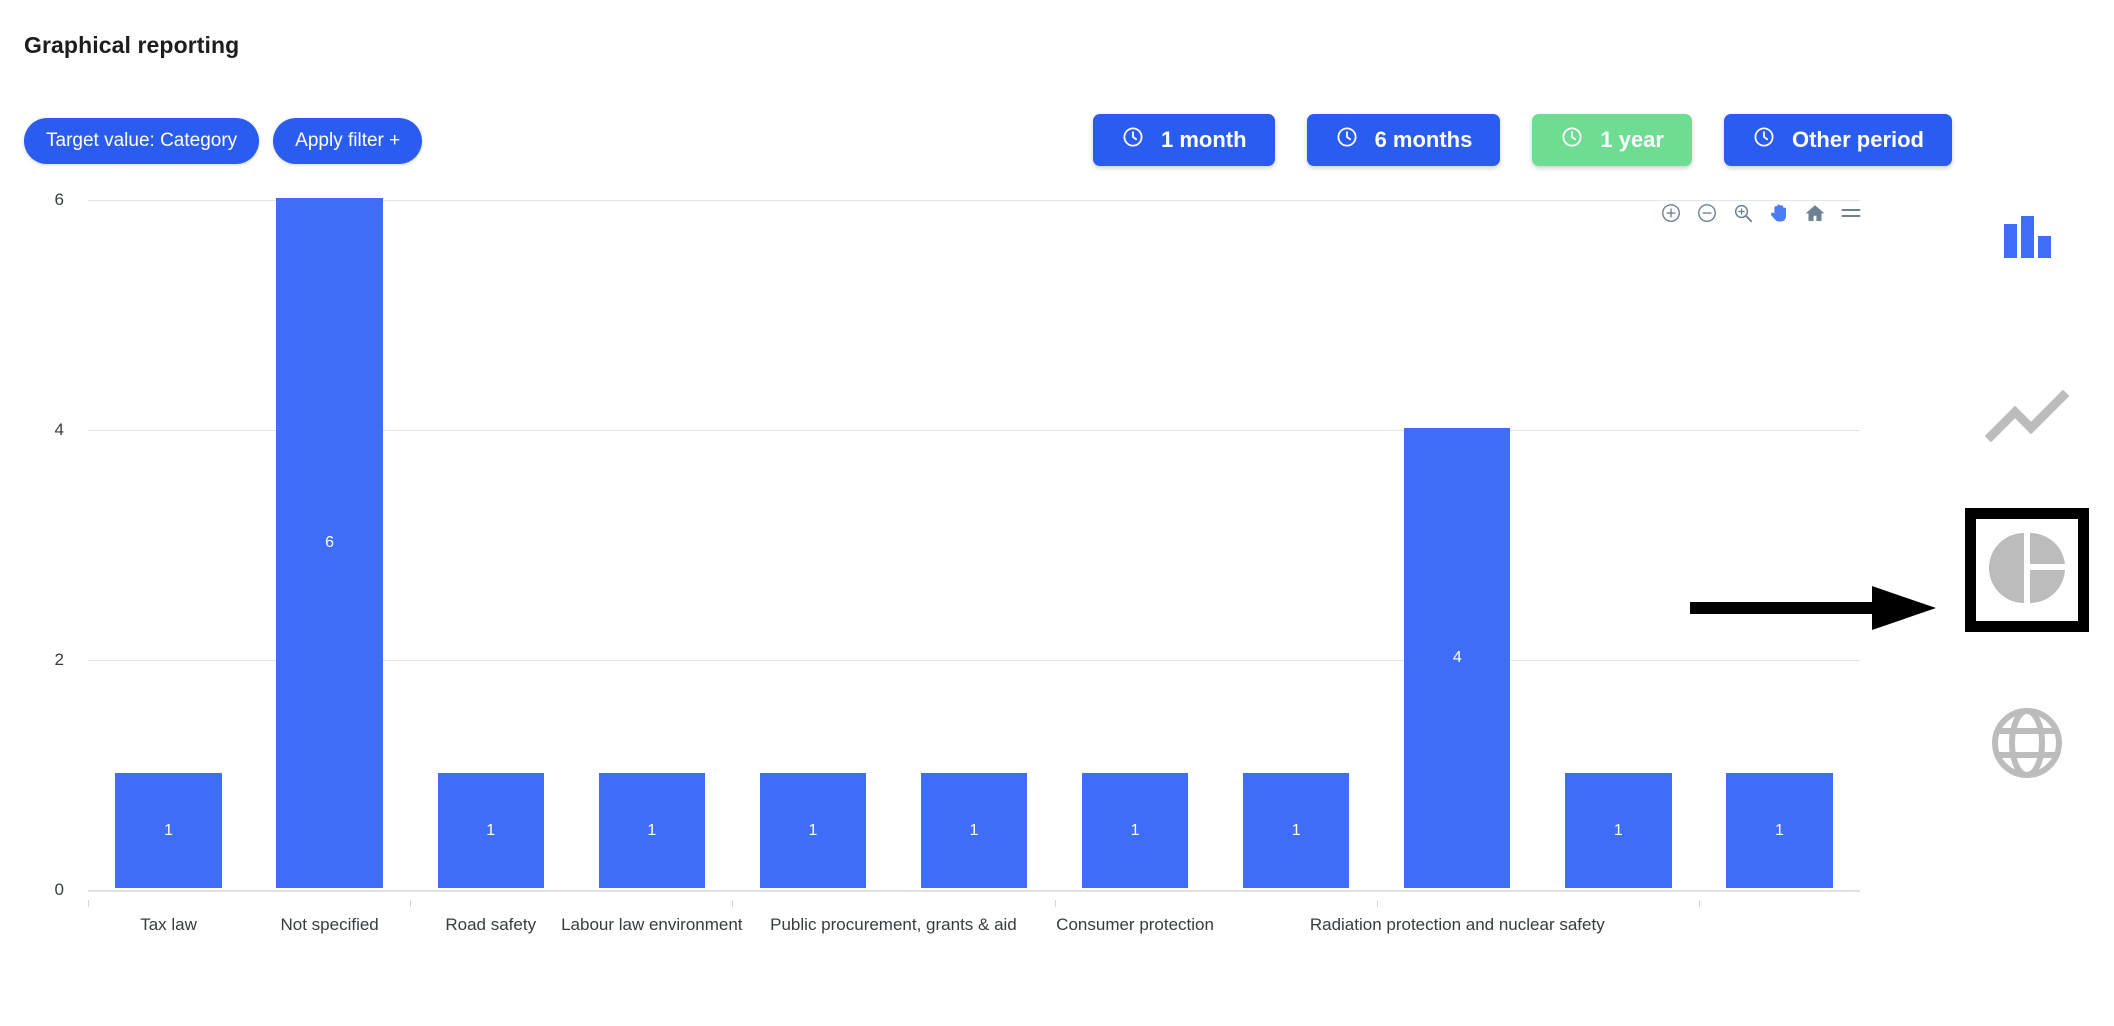  What do you see at coordinates (1522, 140) in the screenshot?
I see `period-button-group: 1 month 6 months 1 year Other period` at bounding box center [1522, 140].